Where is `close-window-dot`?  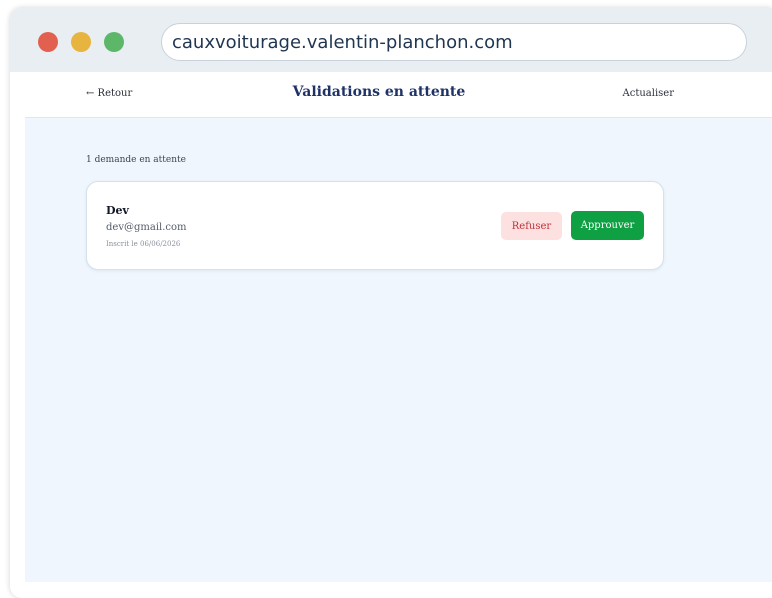 close-window-dot is located at coordinates (48, 42).